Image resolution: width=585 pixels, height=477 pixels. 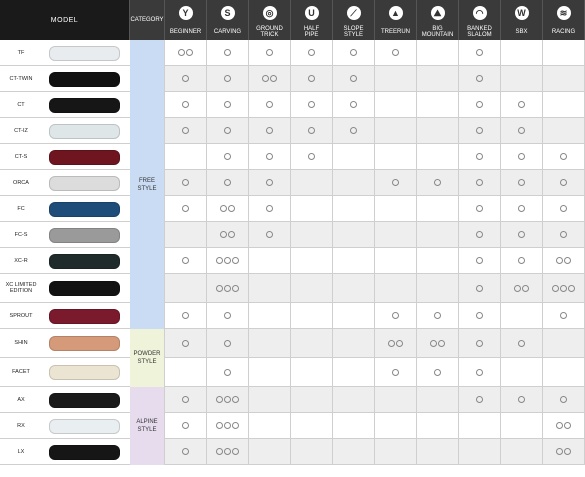 What do you see at coordinates (21, 260) in the screenshot?
I see `model-name: XC-R` at bounding box center [21, 260].